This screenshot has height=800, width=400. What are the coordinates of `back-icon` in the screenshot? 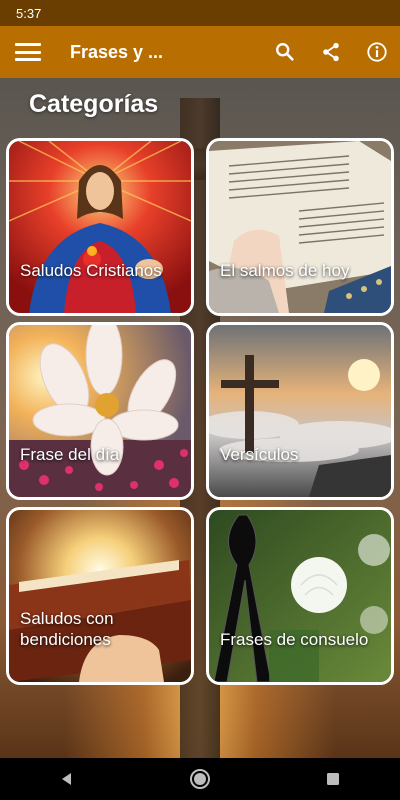 It's located at (66, 779).